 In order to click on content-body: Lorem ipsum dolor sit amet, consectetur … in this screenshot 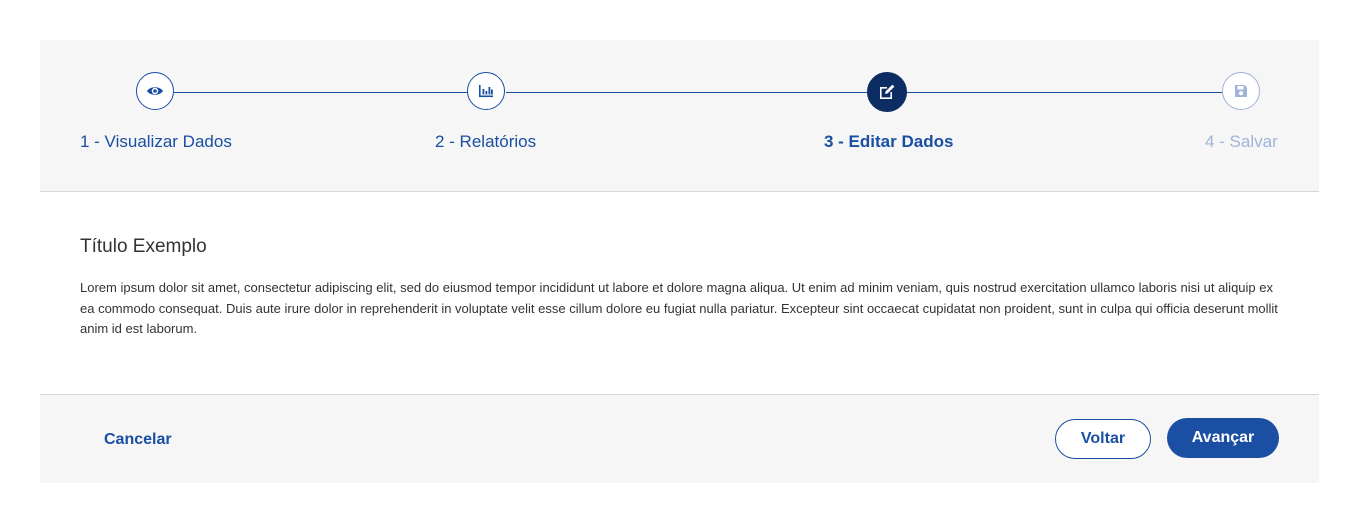, I will do `click(679, 308)`.